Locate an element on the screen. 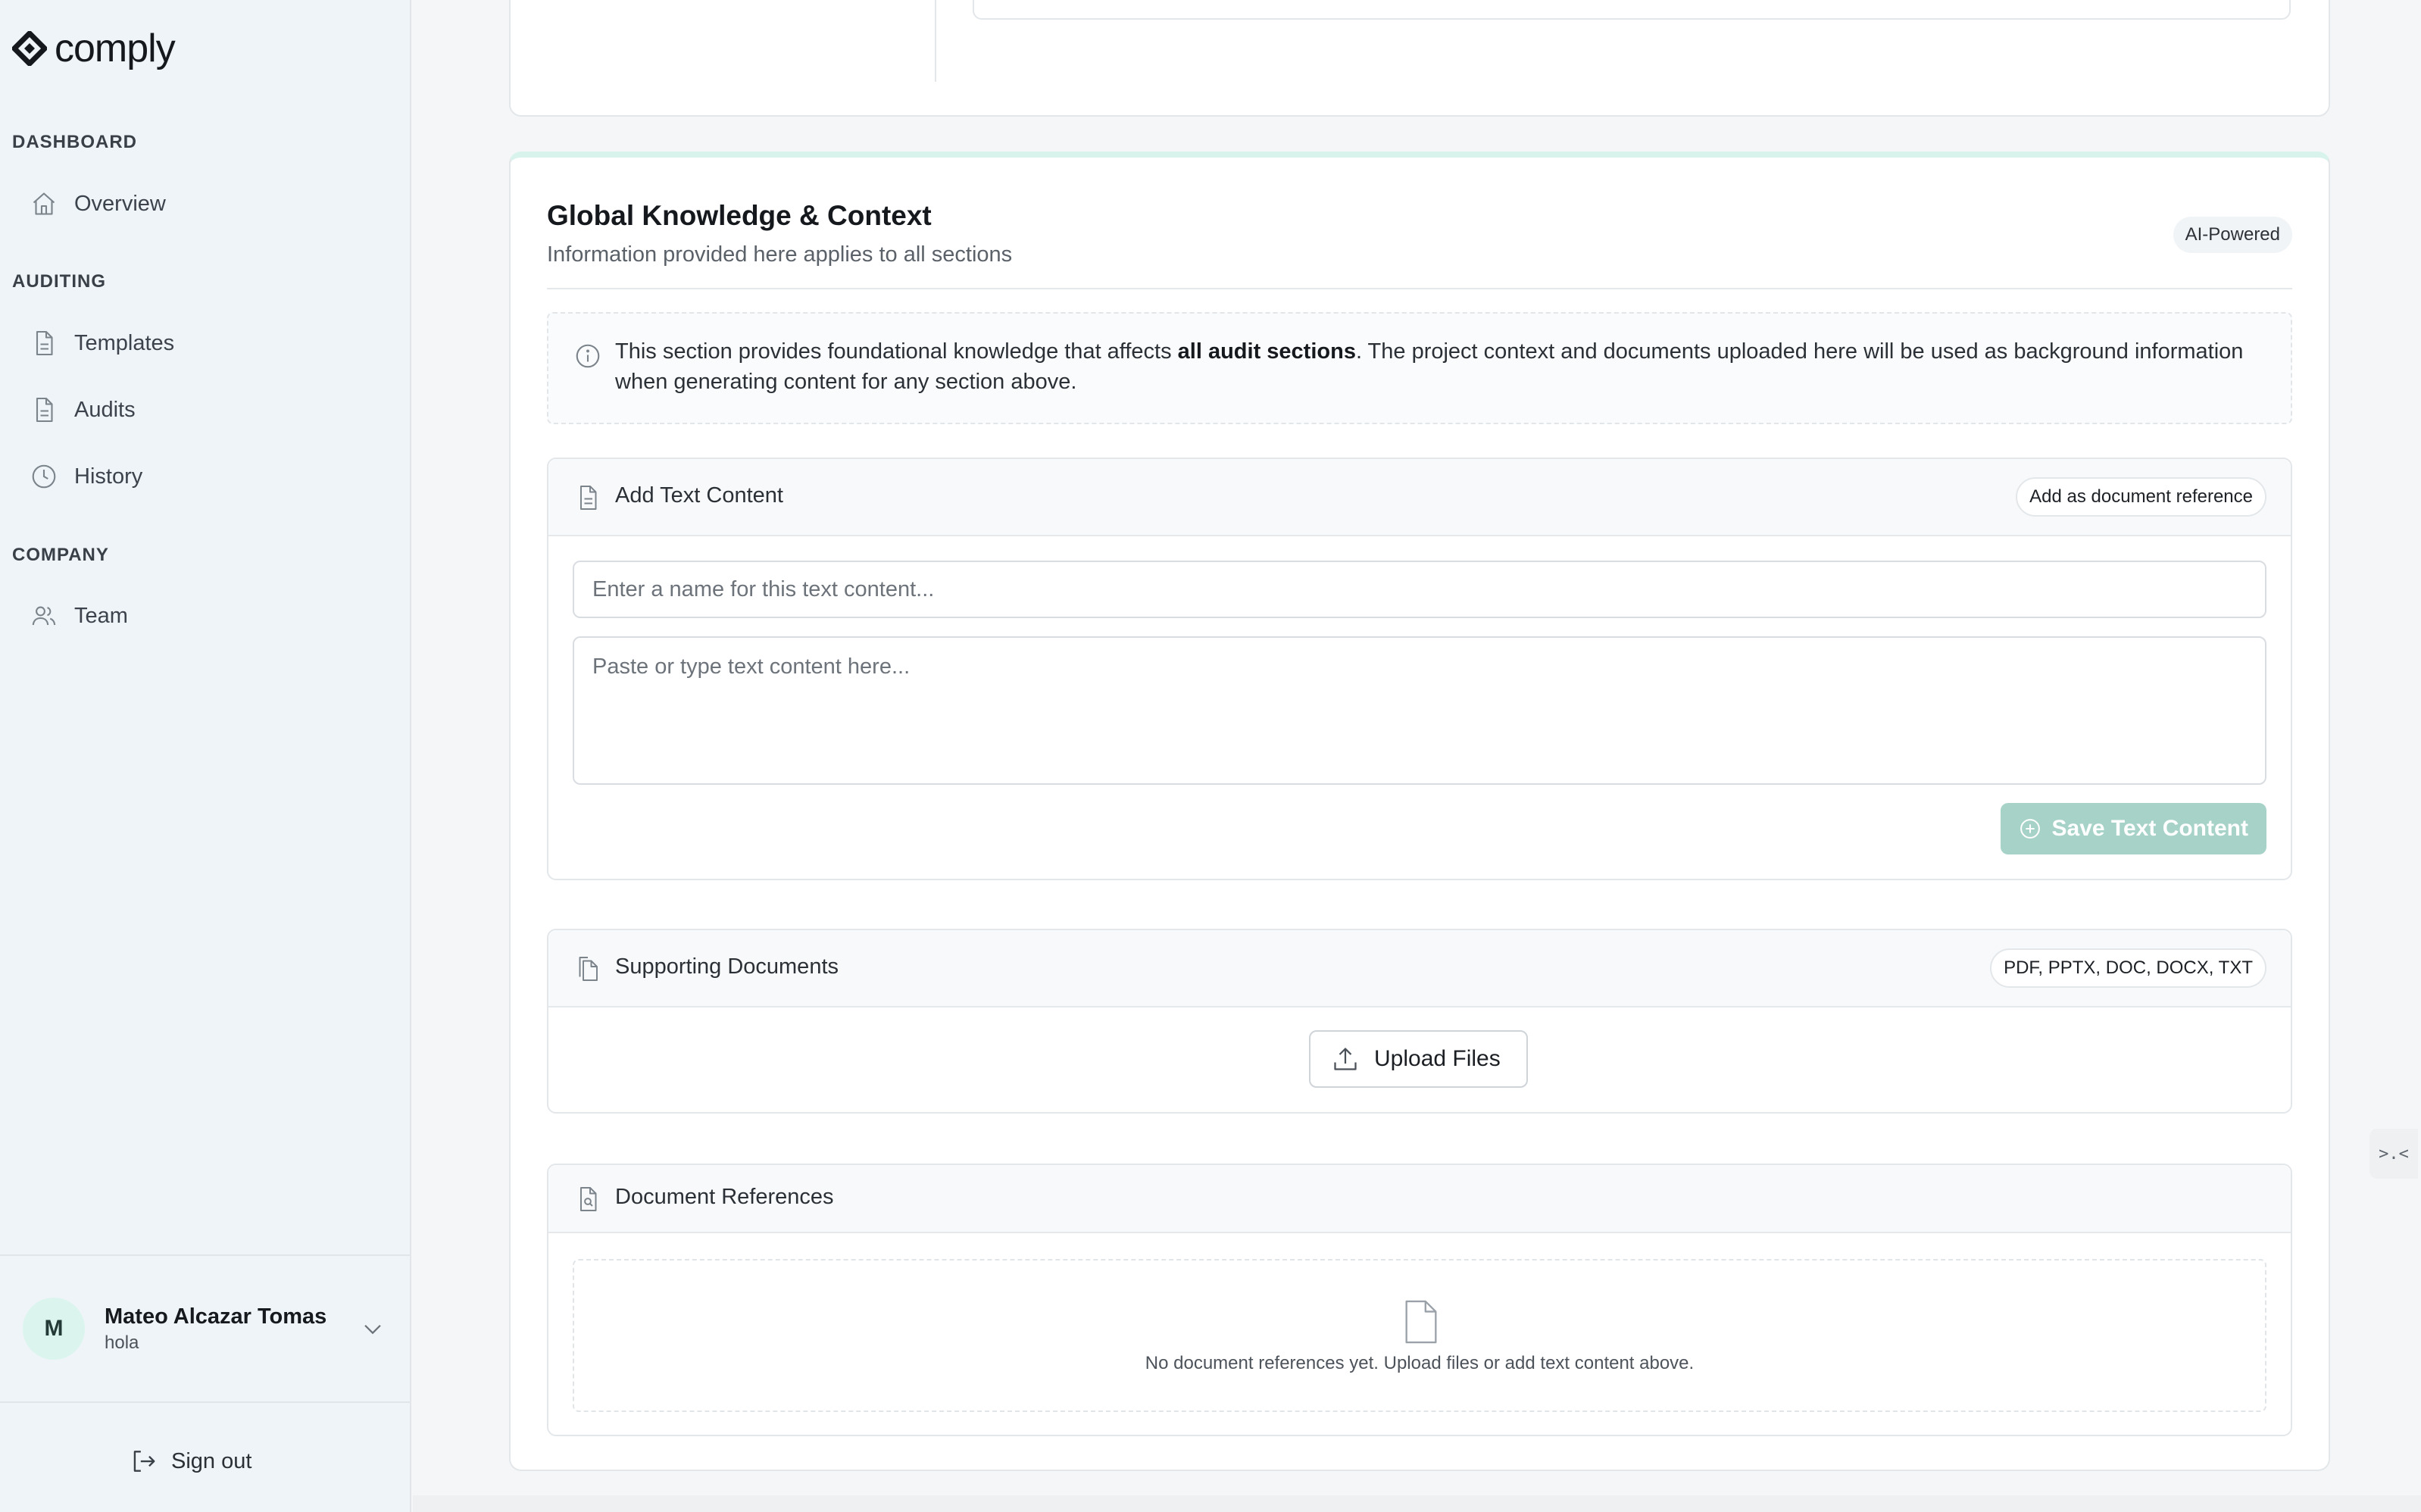 This screenshot has width=2421, height=1512. title-divider is located at coordinates (1419, 288).